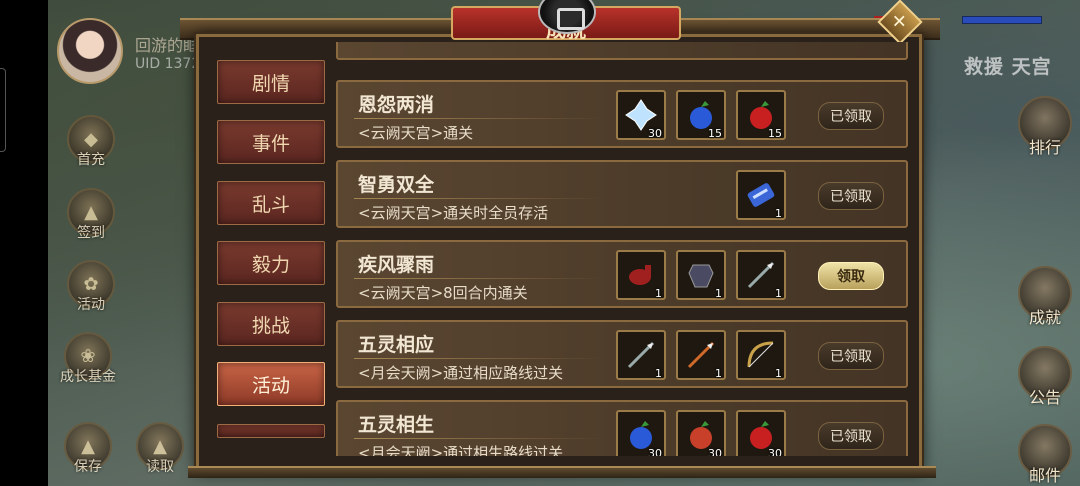 This screenshot has height=486, width=1080. What do you see at coordinates (701, 115) in the screenshot?
I see `blue-fruit-icon: 15` at bounding box center [701, 115].